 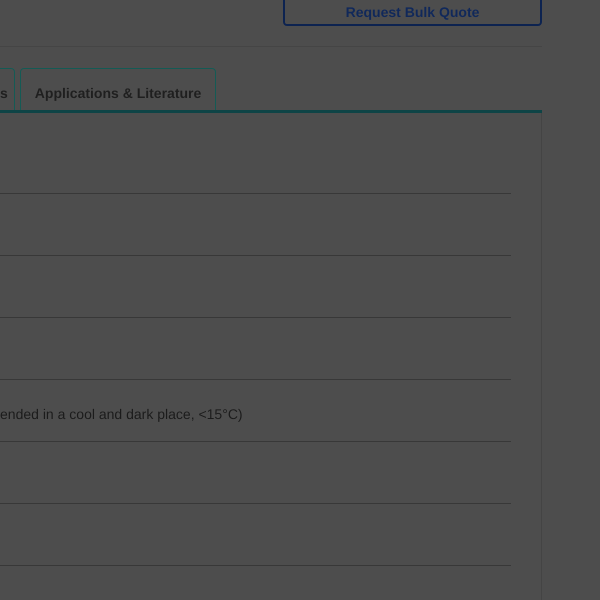 I want to click on request-bulk-quote-button: Request Bulk Quote, so click(x=412, y=13).